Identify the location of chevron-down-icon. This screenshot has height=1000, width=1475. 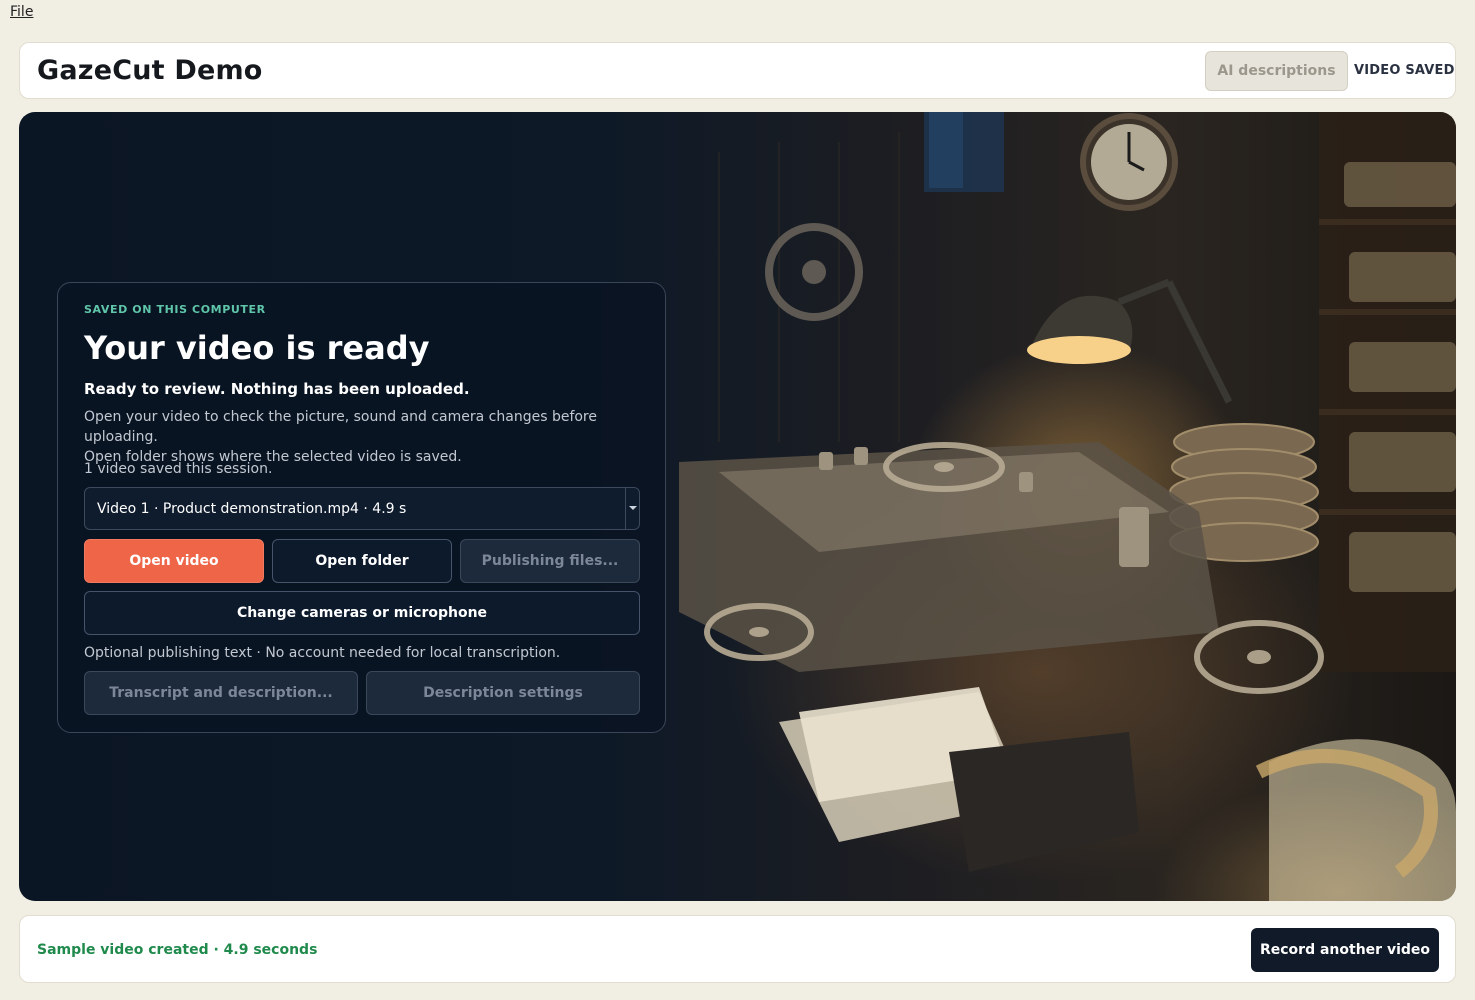
(633, 508).